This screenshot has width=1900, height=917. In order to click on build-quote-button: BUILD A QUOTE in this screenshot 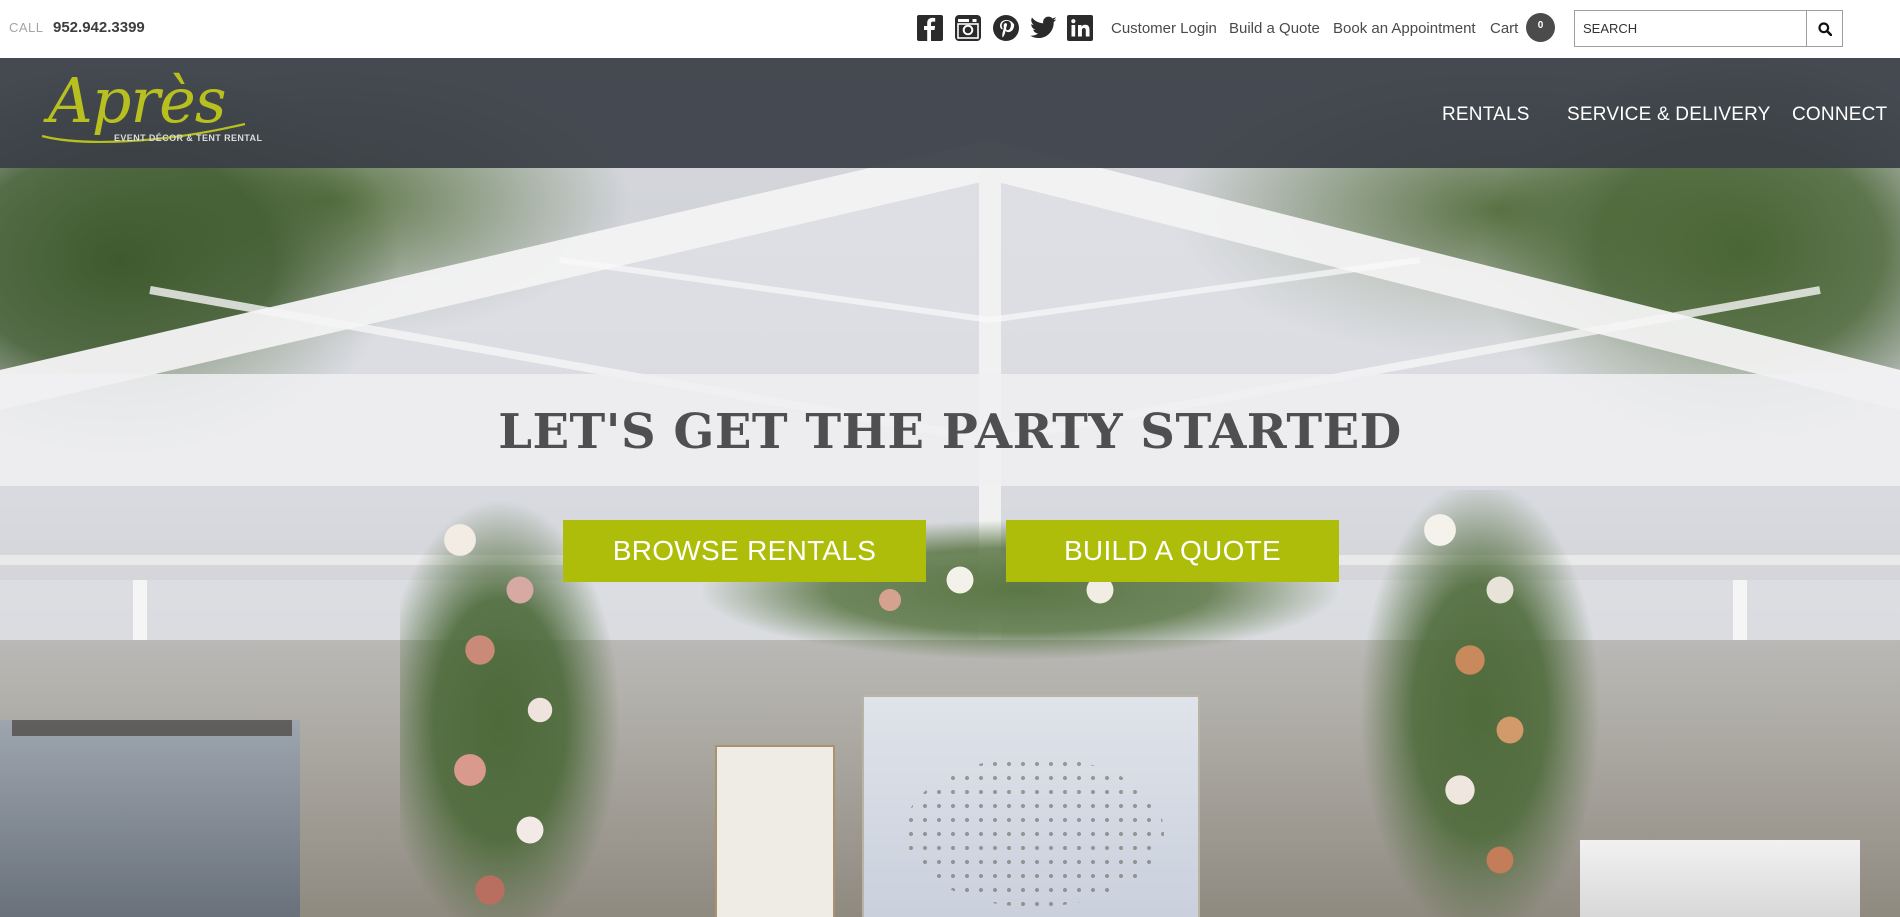, I will do `click(1172, 551)`.